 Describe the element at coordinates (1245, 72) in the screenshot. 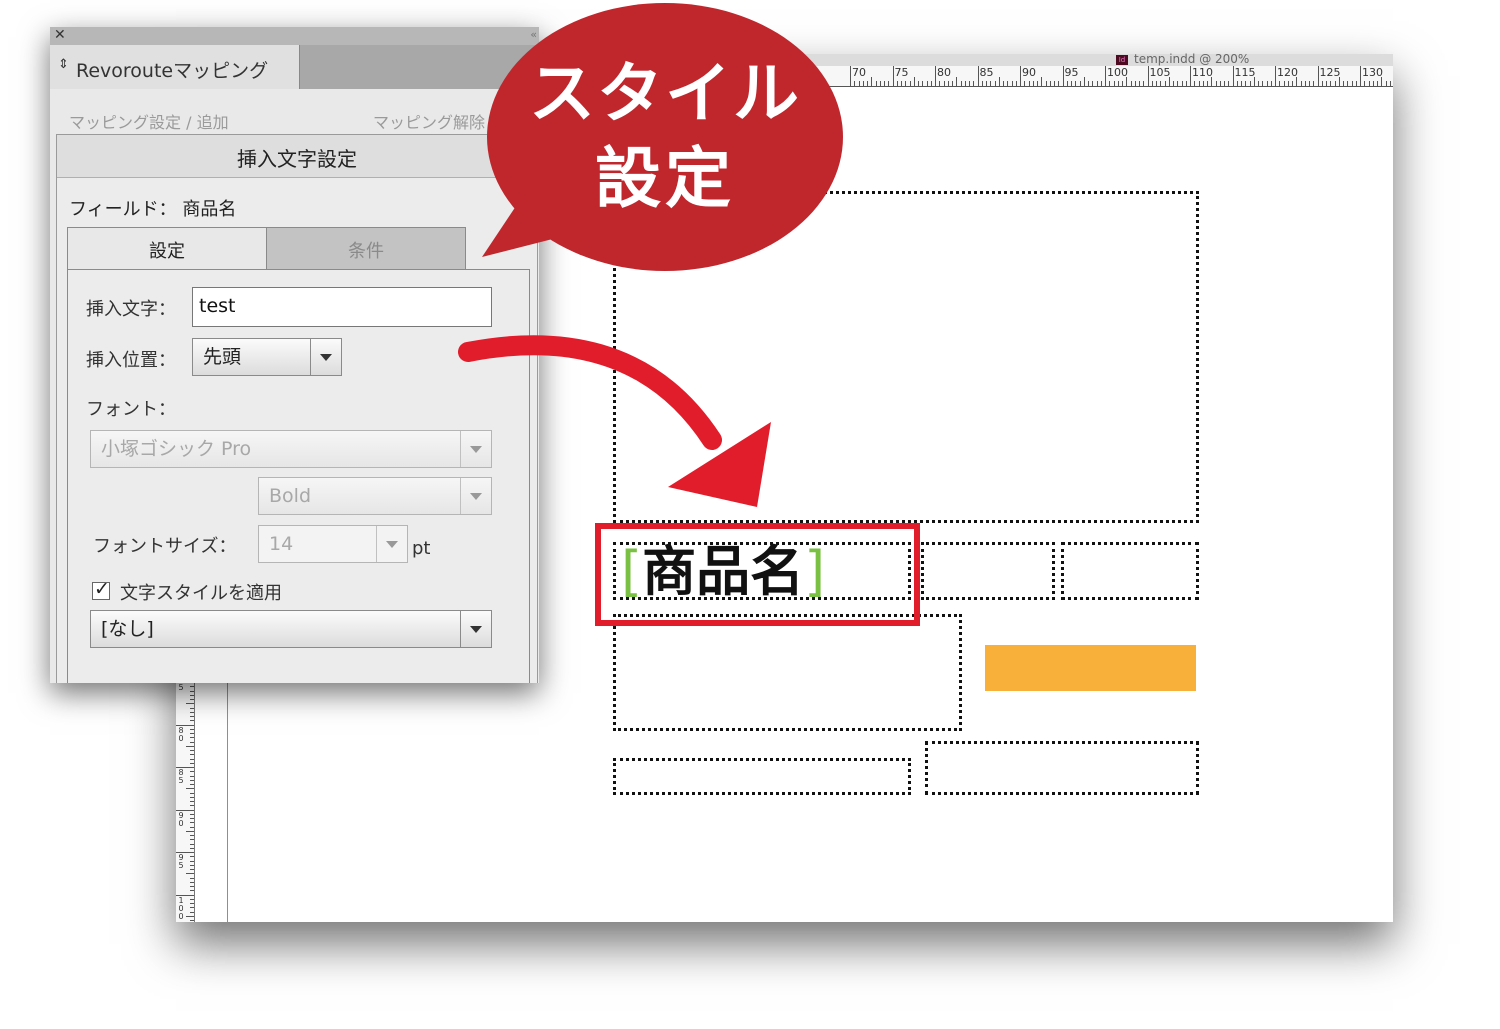

I see `ruler-label: 115` at that location.